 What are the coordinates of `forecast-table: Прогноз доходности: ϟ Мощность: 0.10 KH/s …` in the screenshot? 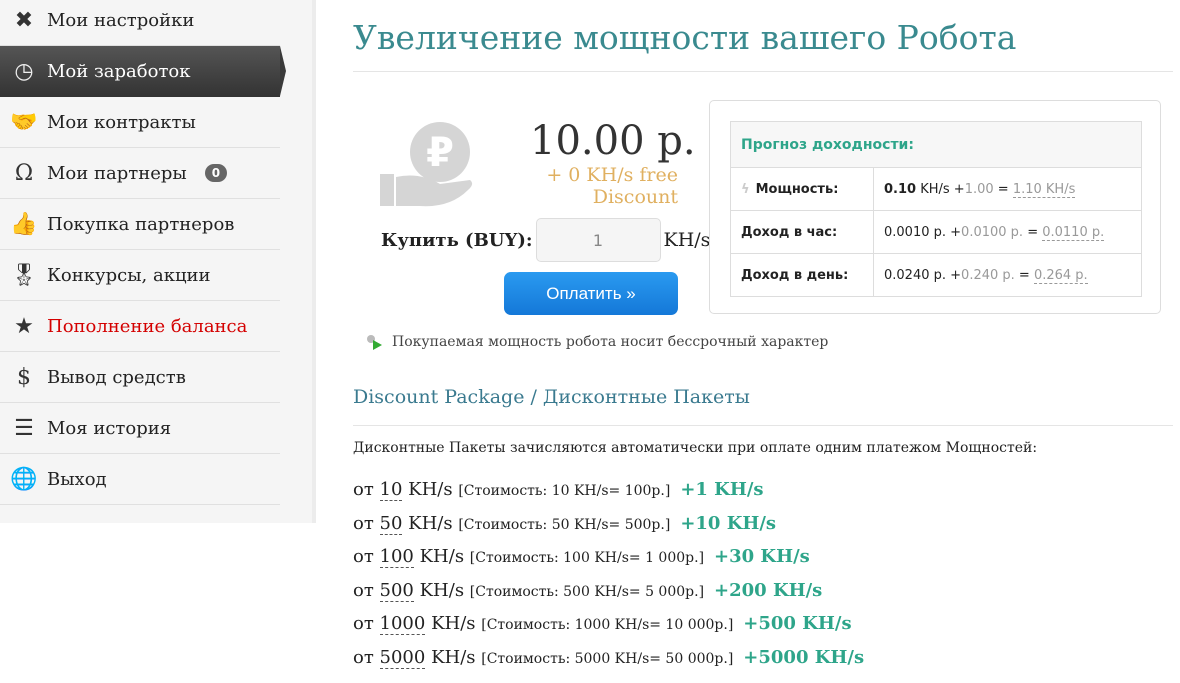 It's located at (936, 209).